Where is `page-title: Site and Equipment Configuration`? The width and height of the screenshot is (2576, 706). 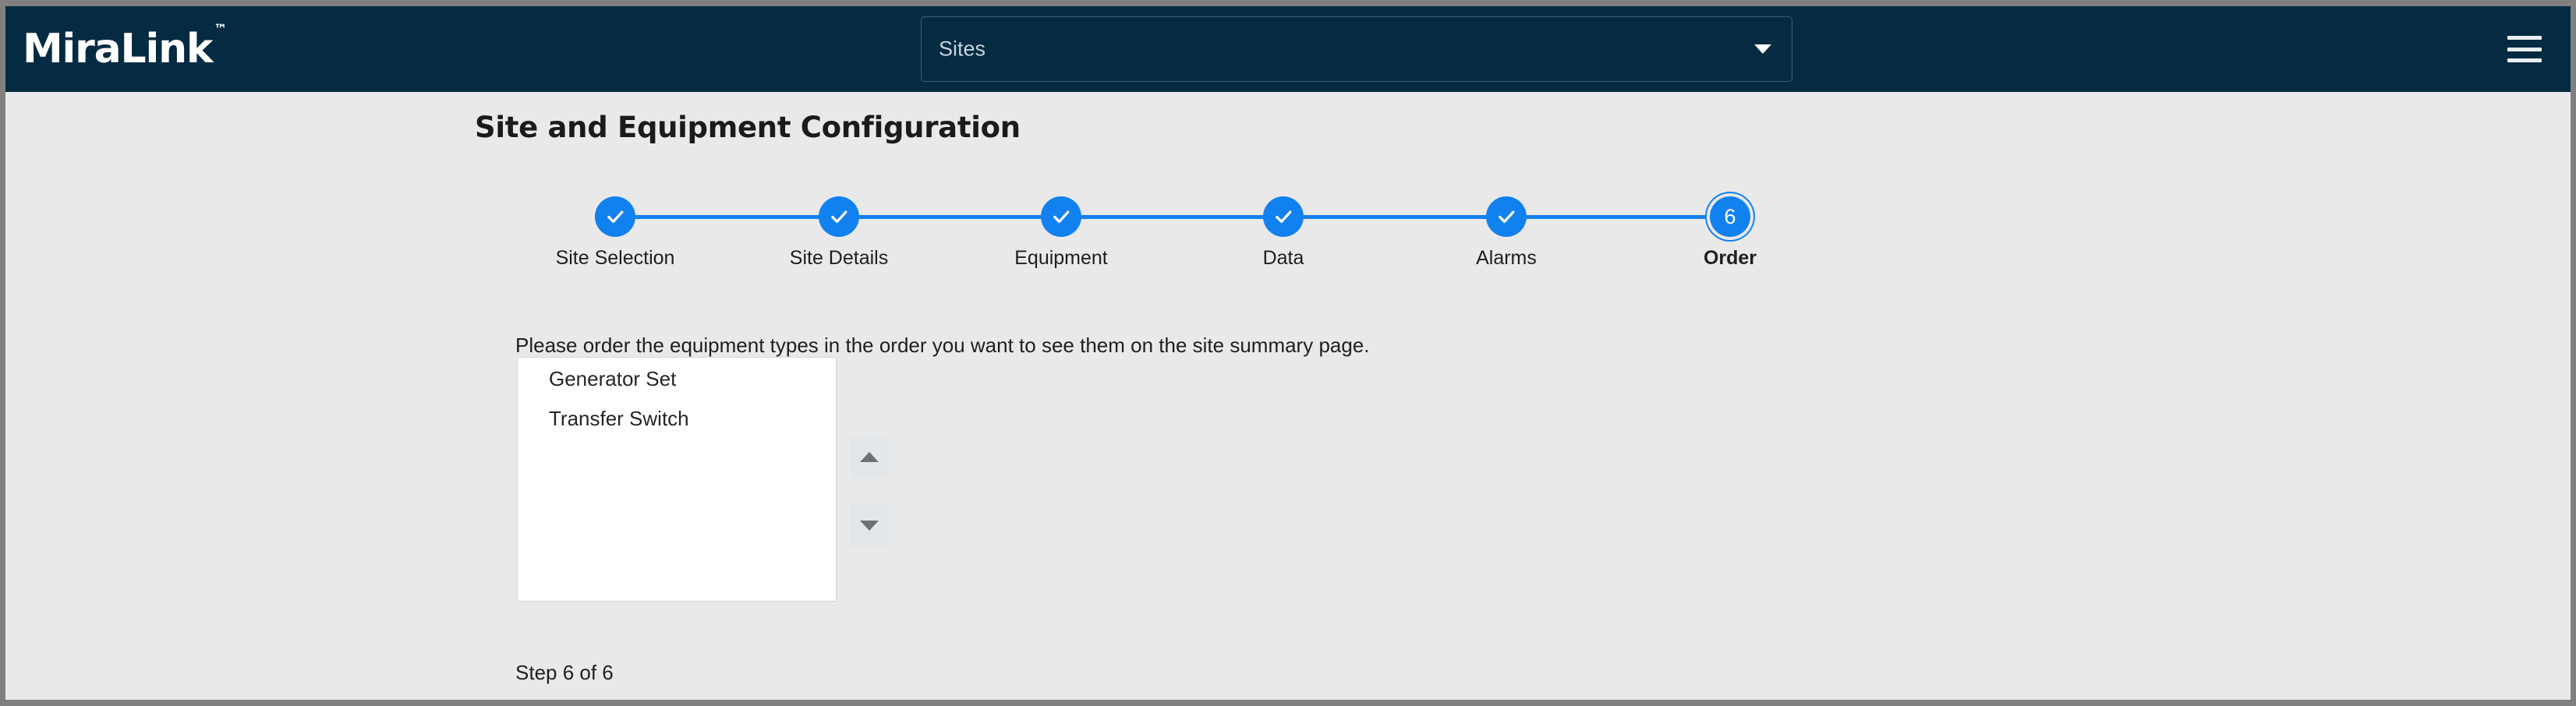
page-title: Site and Equipment Configuration is located at coordinates (748, 127).